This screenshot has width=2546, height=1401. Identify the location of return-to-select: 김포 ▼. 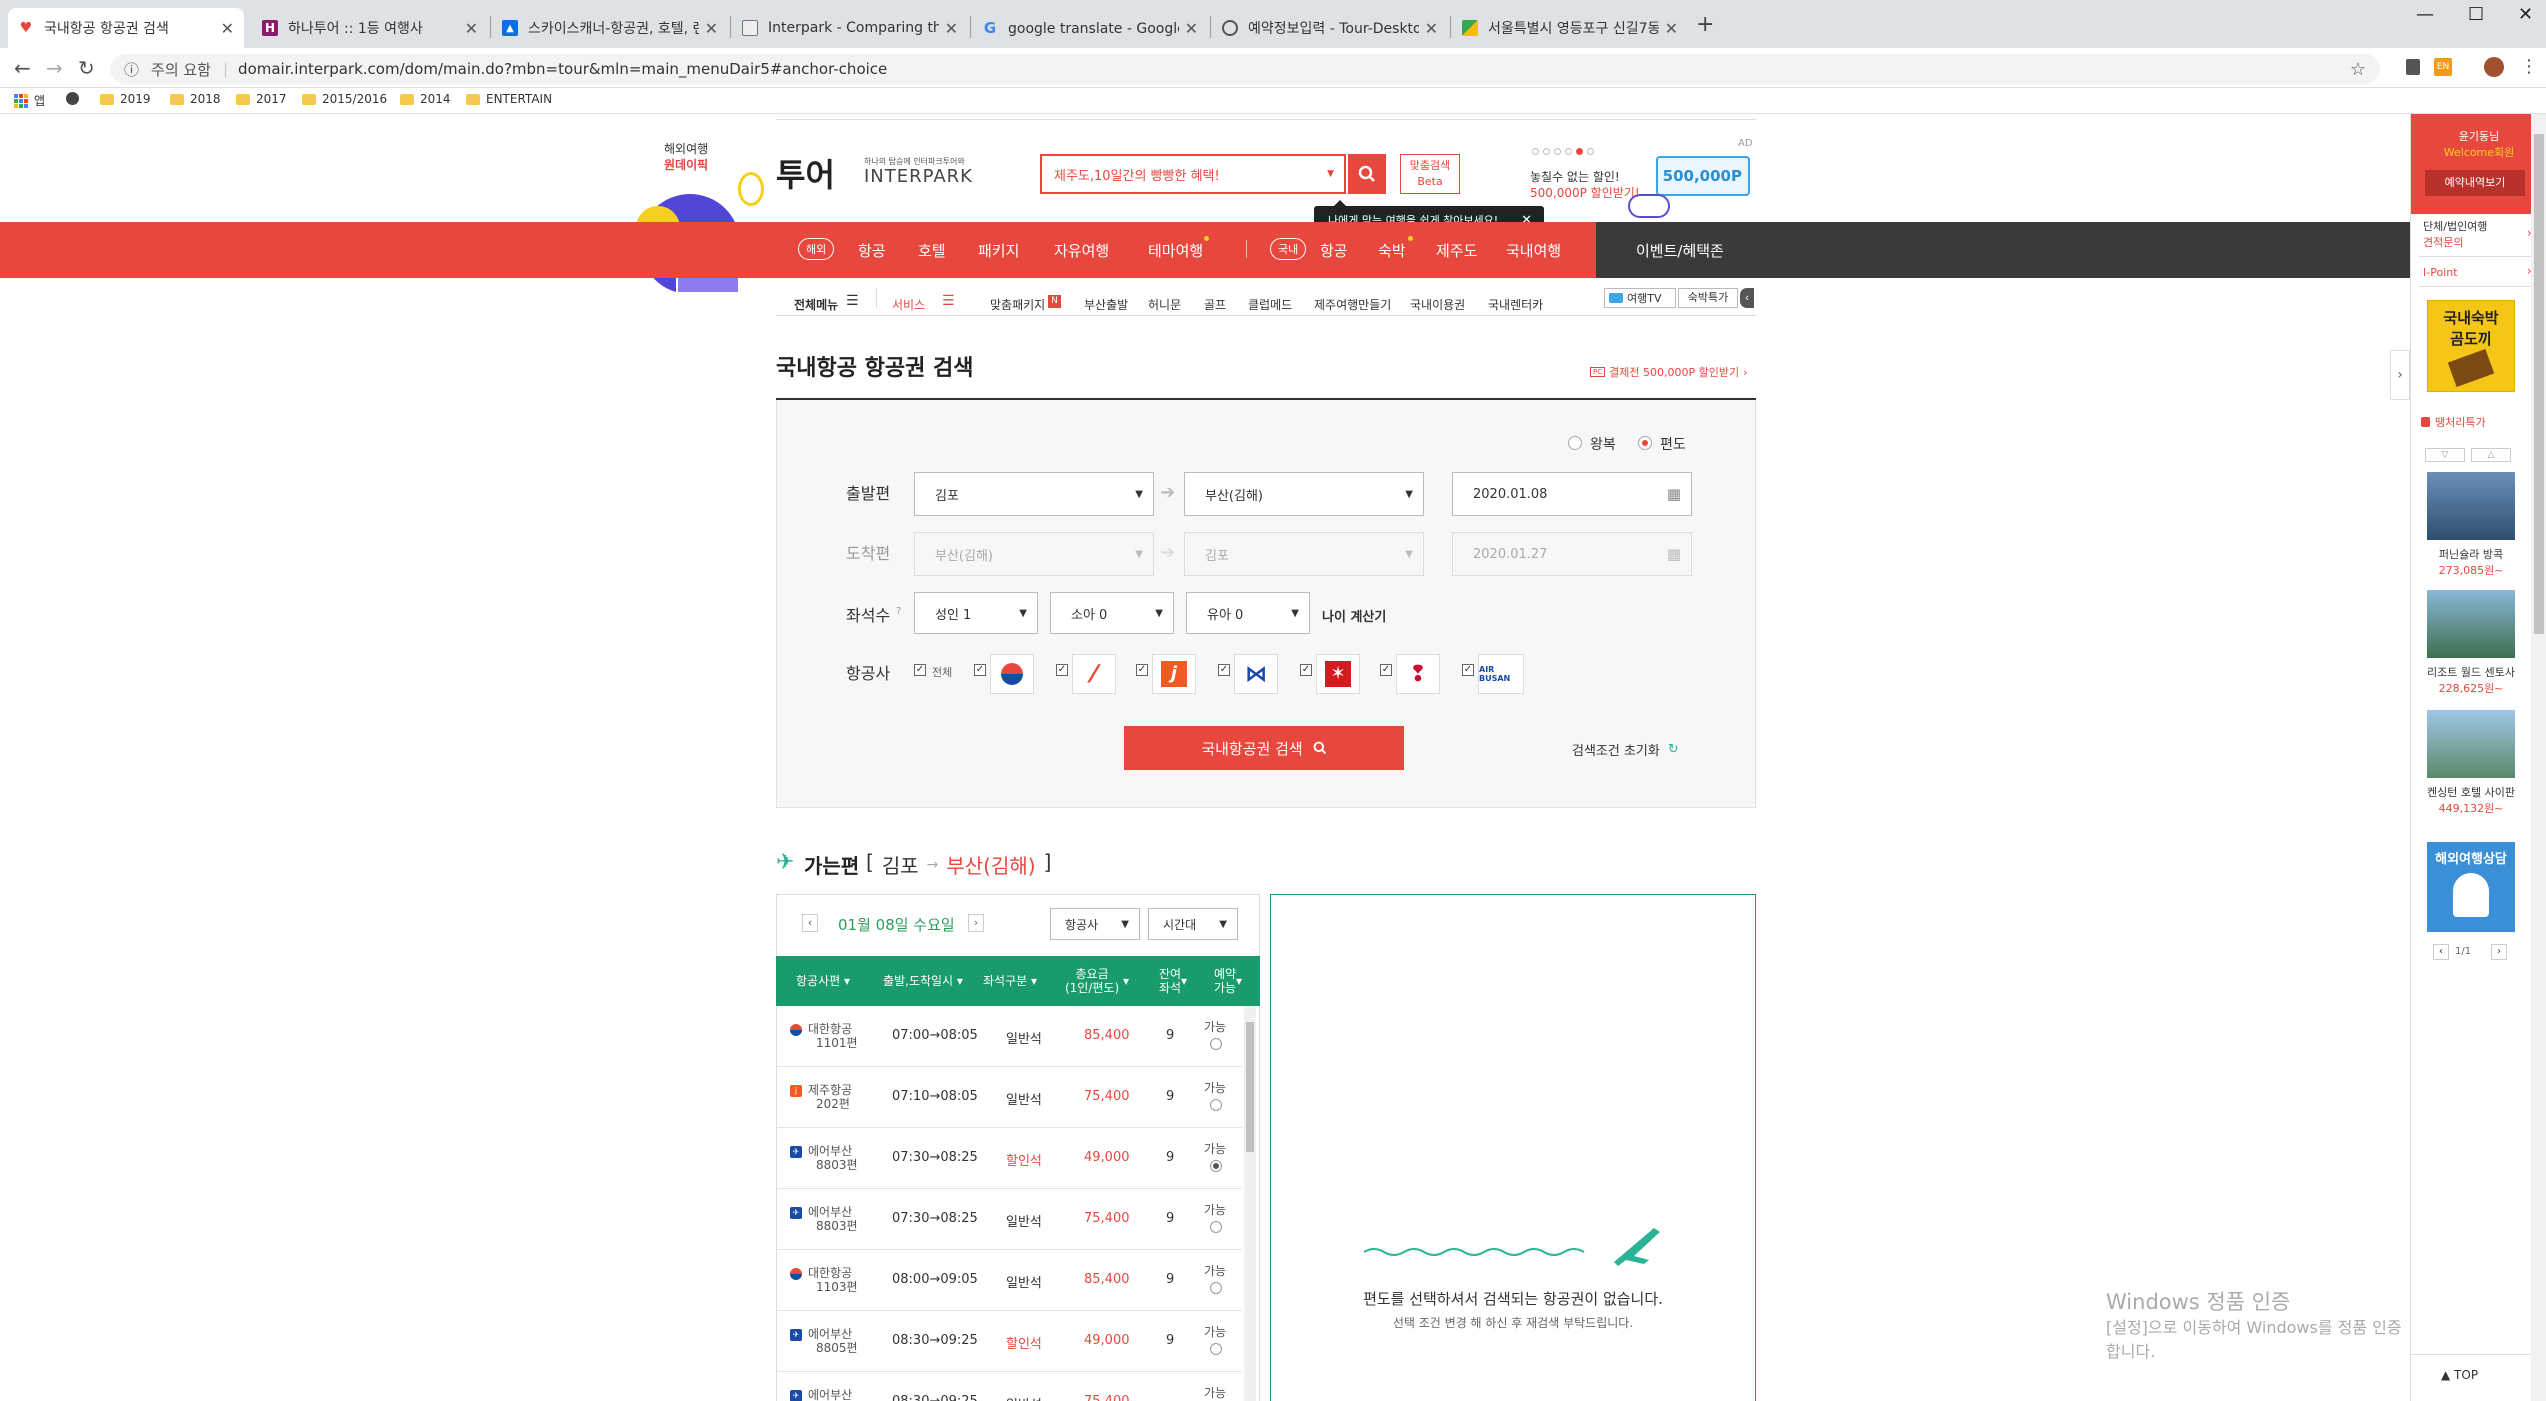
(1304, 554).